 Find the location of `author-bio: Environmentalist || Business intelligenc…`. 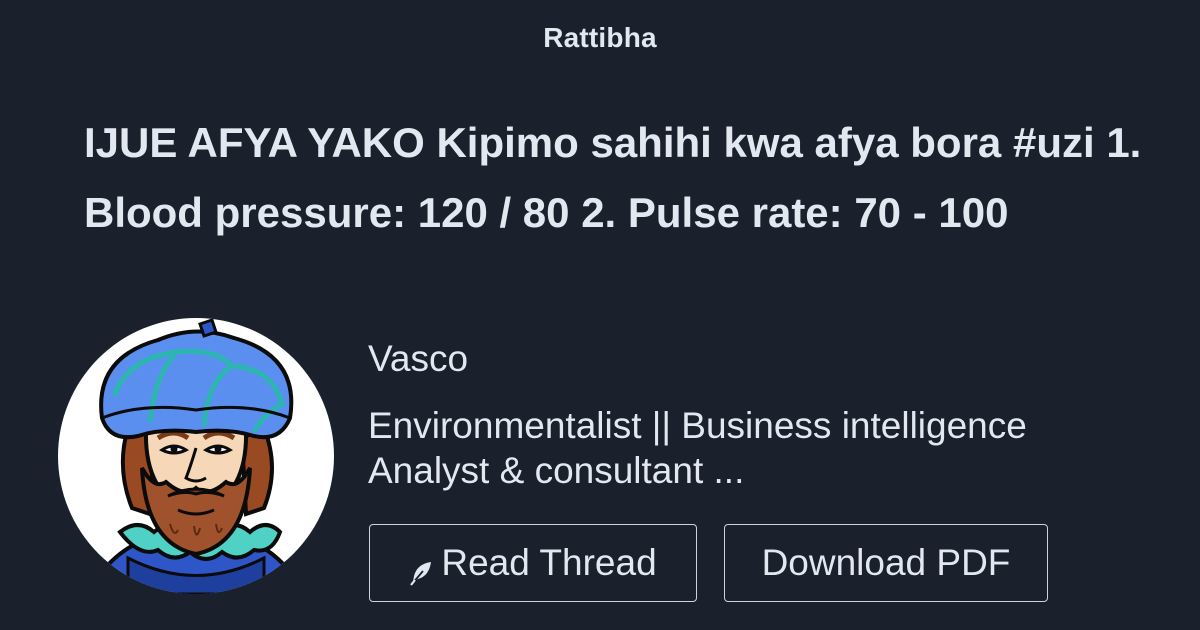

author-bio: Environmentalist || Business intelligenc… is located at coordinates (697, 448).